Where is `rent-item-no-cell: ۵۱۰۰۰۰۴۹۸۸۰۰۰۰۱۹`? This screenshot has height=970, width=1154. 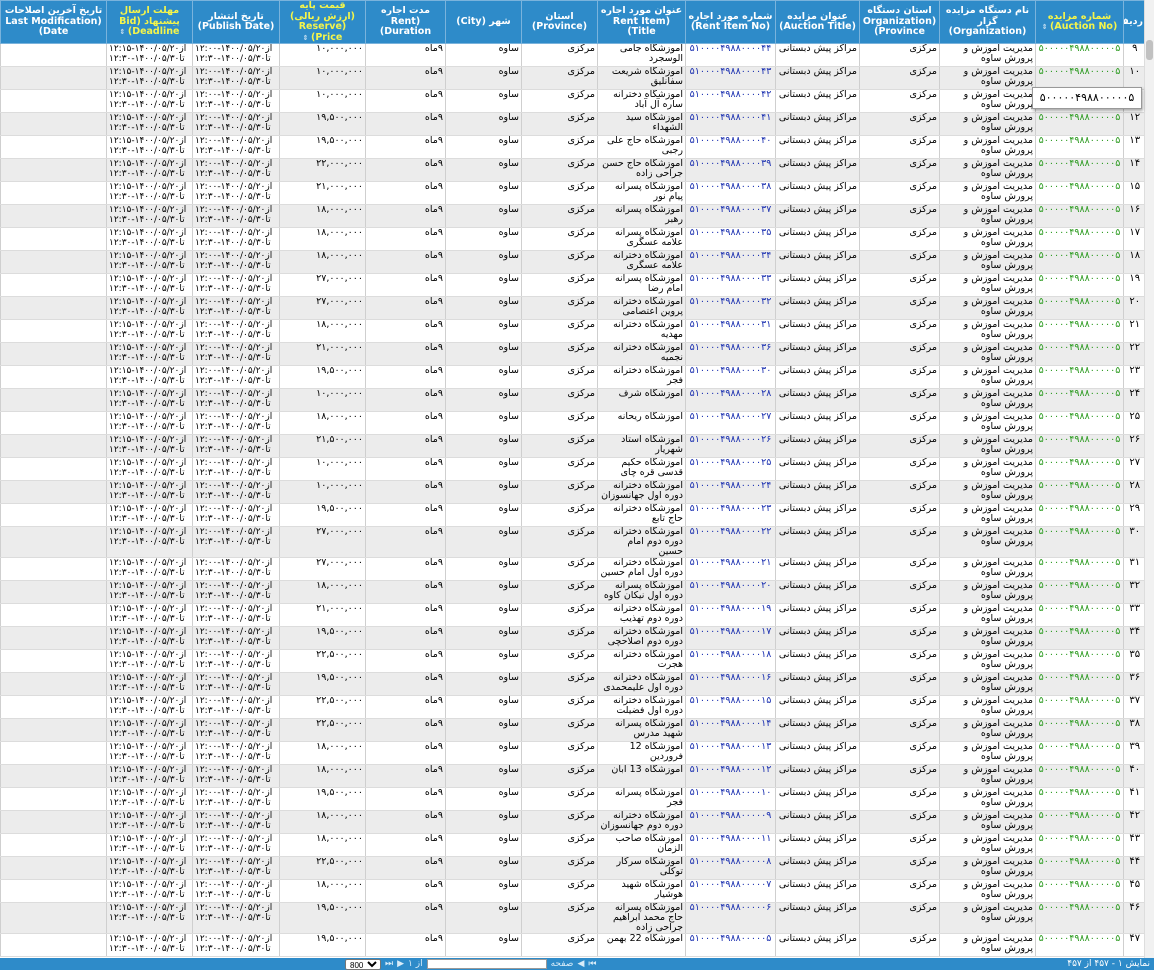
rent-item-no-cell: ۵۱۰۰۰۰۴۹۸۸۰۰۰۰۱۹ is located at coordinates (730, 615).